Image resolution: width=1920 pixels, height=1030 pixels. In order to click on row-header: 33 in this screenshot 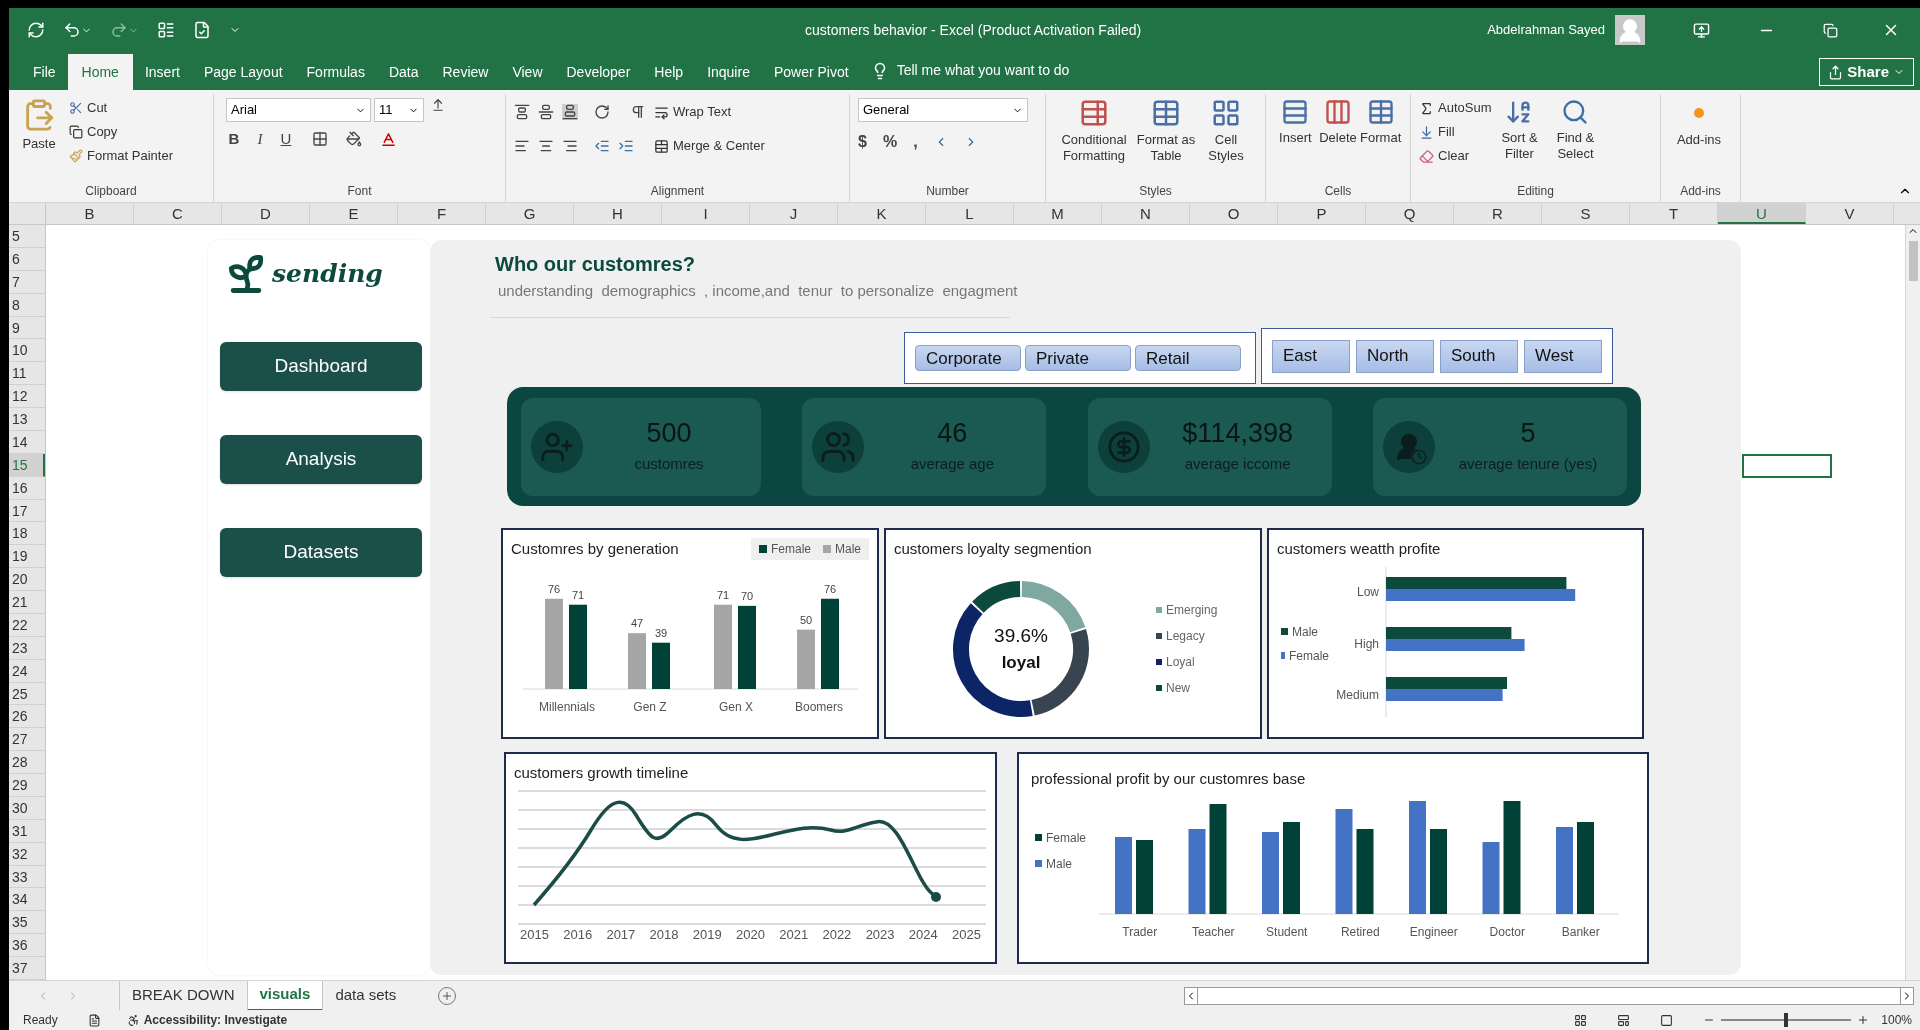, I will do `click(27, 877)`.